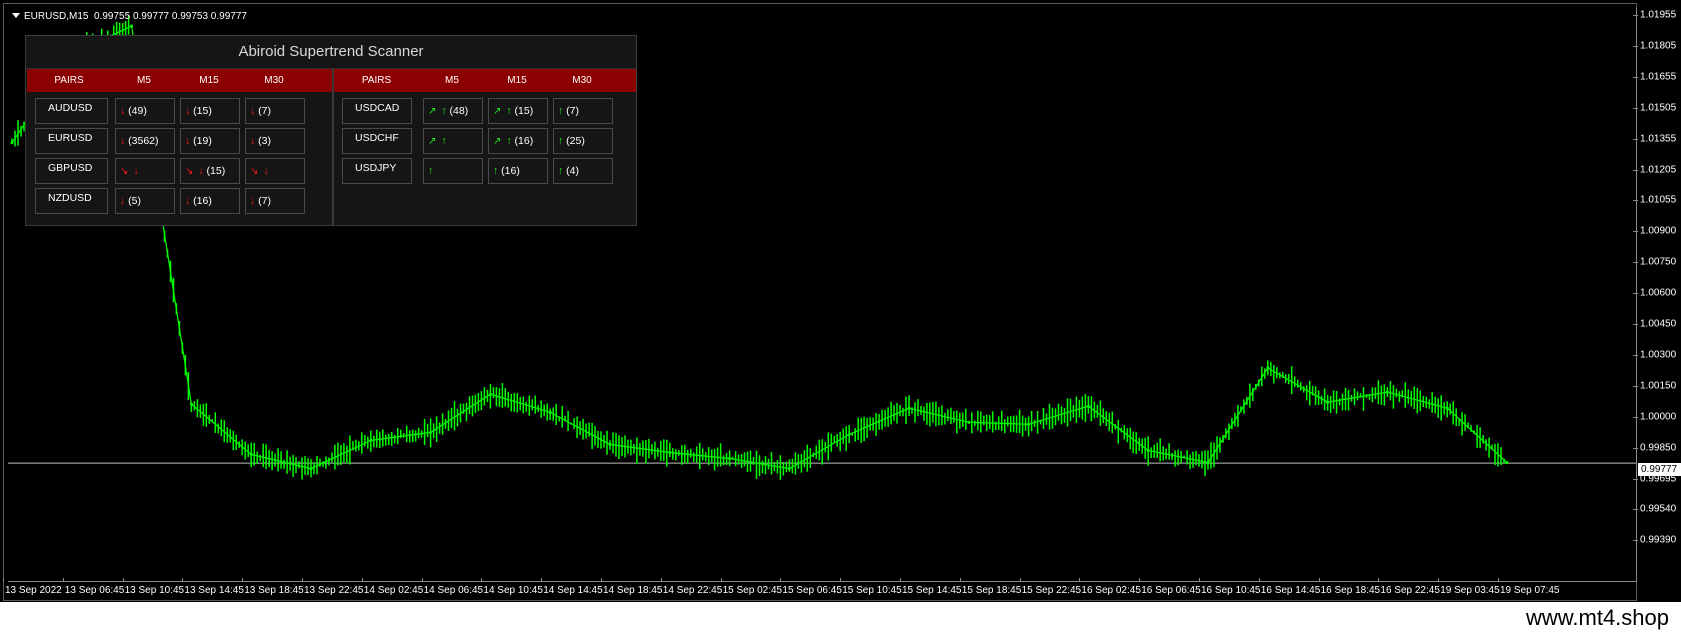 This screenshot has height=639, width=1681. I want to click on time-tick-label: 13 Sep 06:45, so click(94, 590).